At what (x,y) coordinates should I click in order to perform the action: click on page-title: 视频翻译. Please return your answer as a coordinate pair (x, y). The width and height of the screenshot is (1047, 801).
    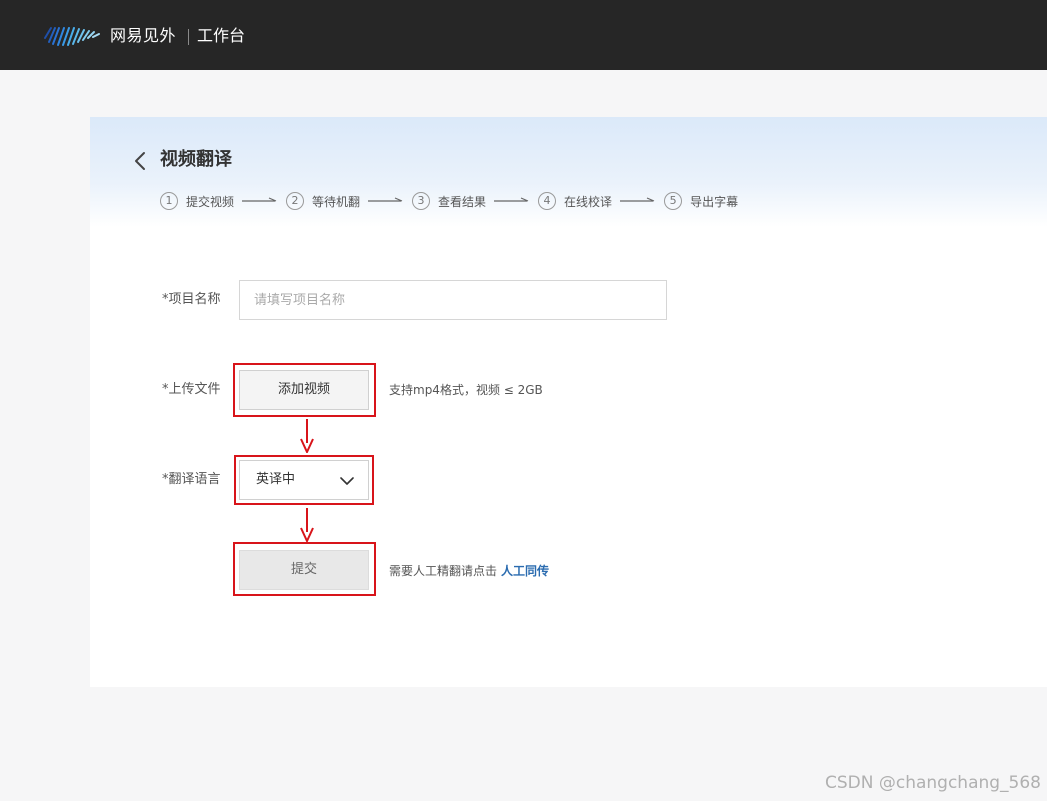
    Looking at the image, I should click on (196, 159).